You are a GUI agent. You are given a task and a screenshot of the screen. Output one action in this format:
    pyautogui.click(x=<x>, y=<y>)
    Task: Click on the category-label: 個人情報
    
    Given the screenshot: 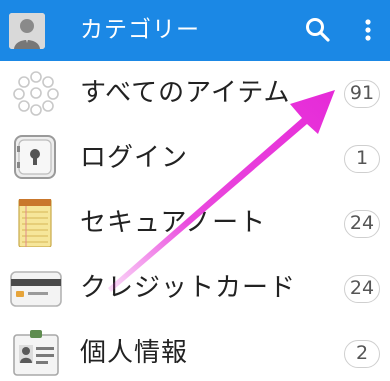 What is the action you would take?
    pyautogui.click(x=134, y=353)
    